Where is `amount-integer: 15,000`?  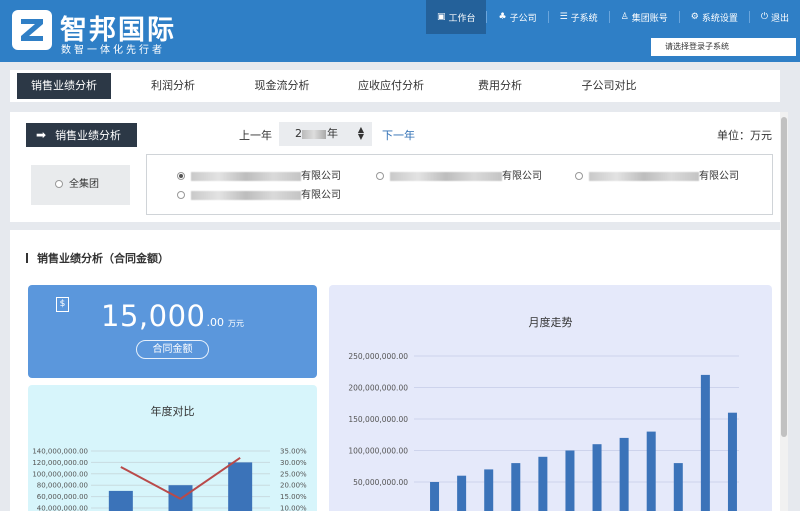
amount-integer: 15,000 is located at coordinates (153, 316).